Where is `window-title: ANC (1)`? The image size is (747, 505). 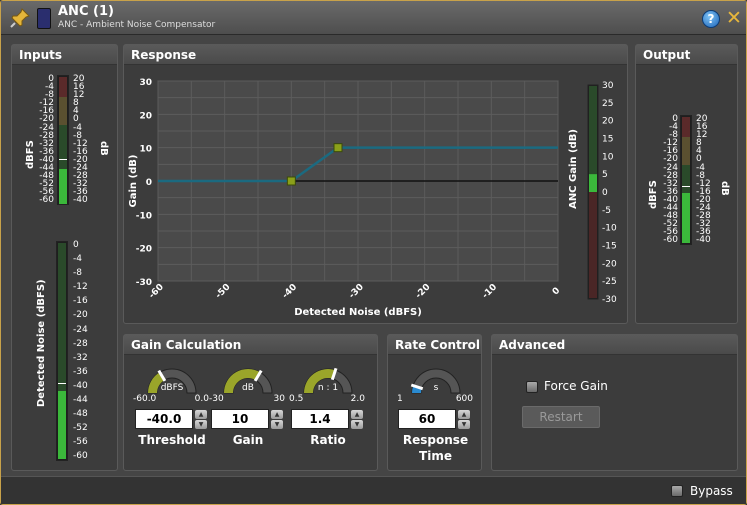 window-title: ANC (1) is located at coordinates (86, 11).